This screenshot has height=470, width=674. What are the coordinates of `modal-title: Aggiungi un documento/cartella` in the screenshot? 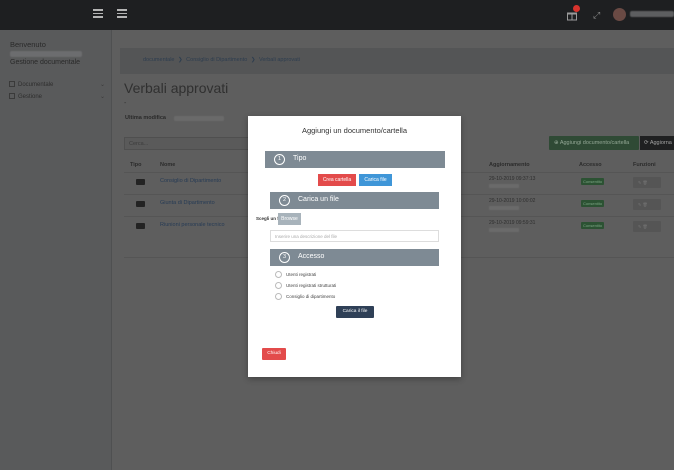 It's located at (354, 130).